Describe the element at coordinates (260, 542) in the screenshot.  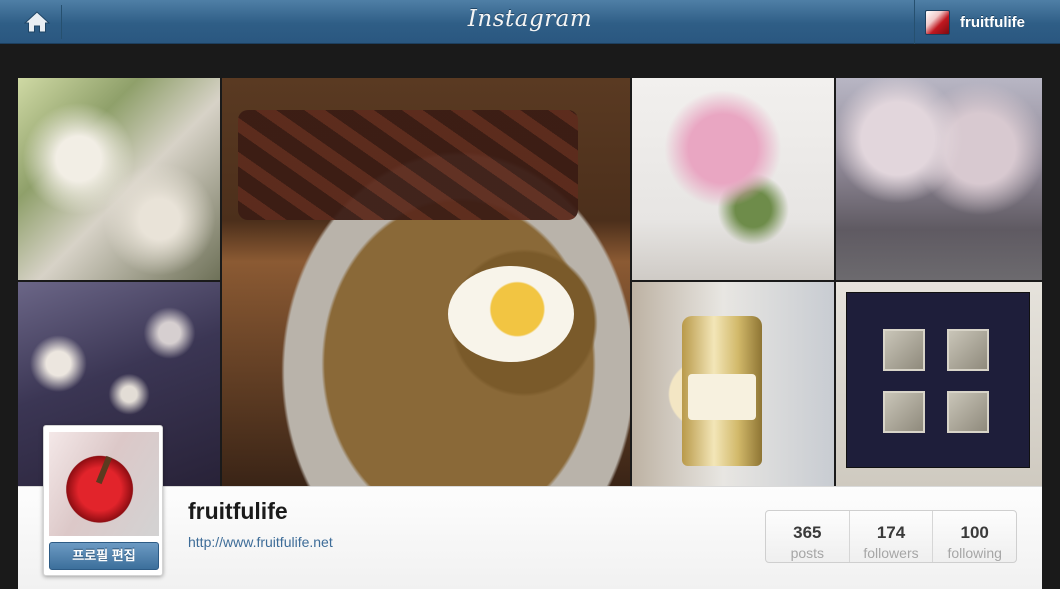
I see `profile-url-link: http://www.fruitfulife.net` at that location.